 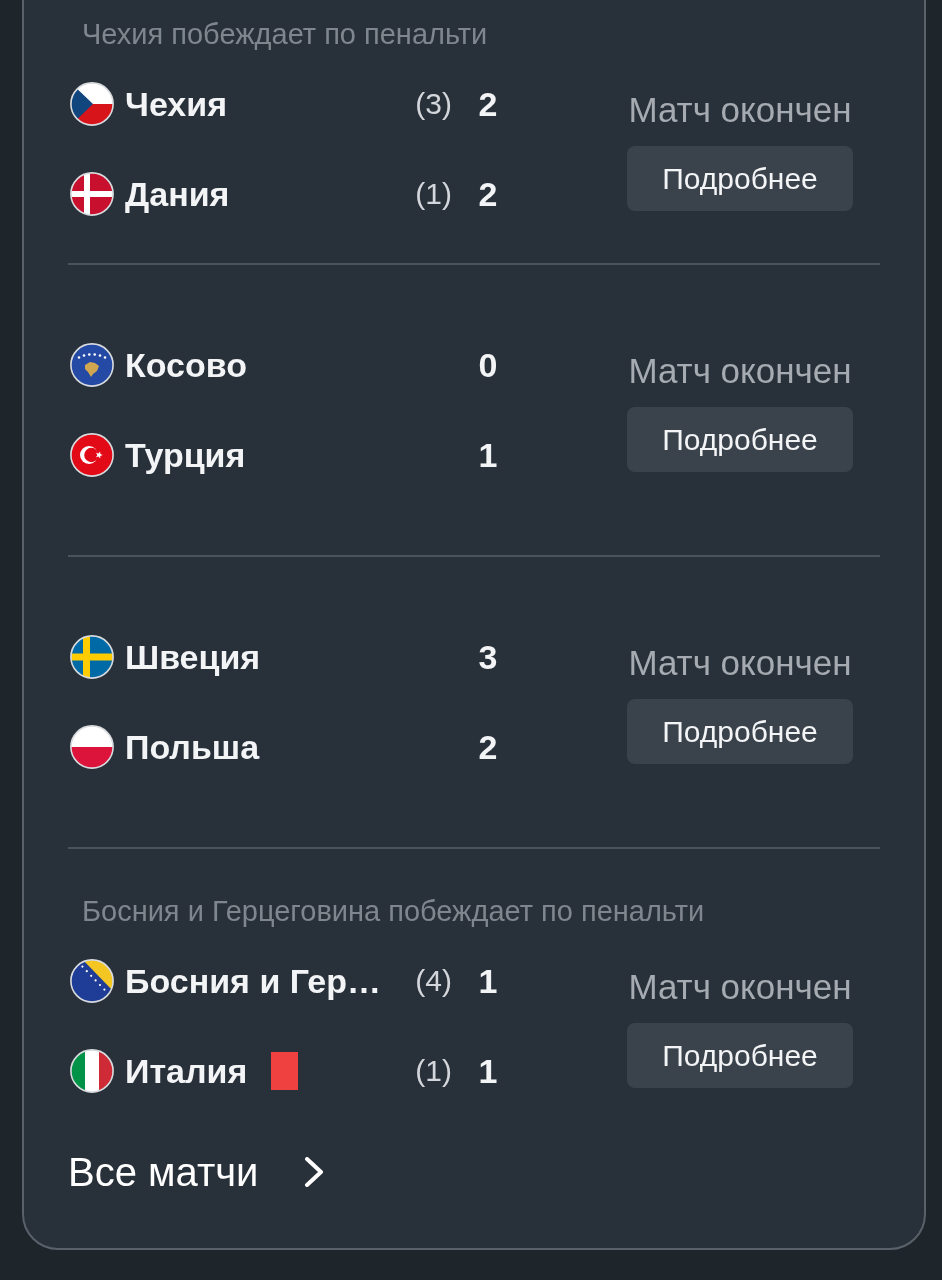 What do you see at coordinates (433, 981) in the screenshot?
I see `penalty-score: (4)` at bounding box center [433, 981].